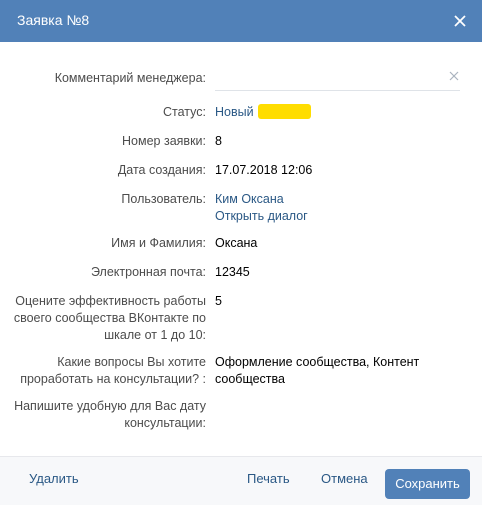  What do you see at coordinates (163, 199) in the screenshot?
I see `user-label: Пользователь:` at bounding box center [163, 199].